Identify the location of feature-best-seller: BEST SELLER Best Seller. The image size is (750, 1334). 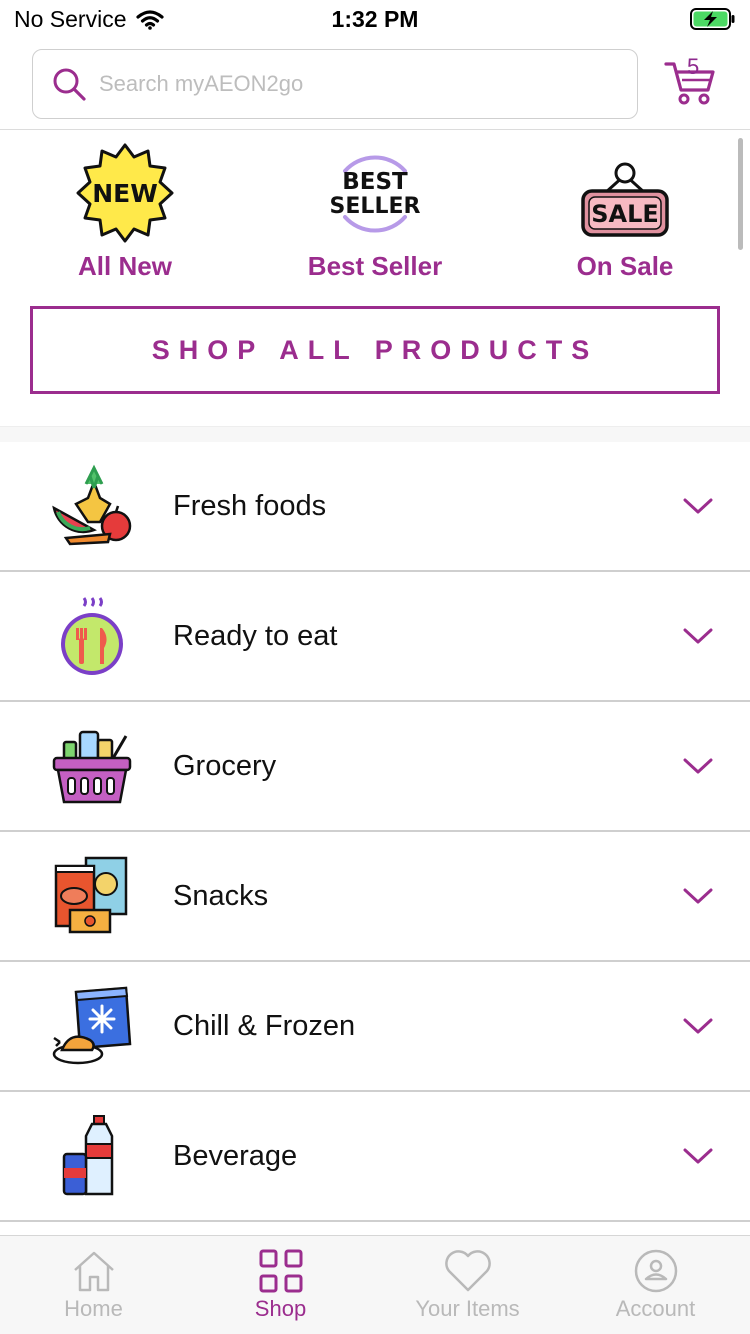
(375, 219).